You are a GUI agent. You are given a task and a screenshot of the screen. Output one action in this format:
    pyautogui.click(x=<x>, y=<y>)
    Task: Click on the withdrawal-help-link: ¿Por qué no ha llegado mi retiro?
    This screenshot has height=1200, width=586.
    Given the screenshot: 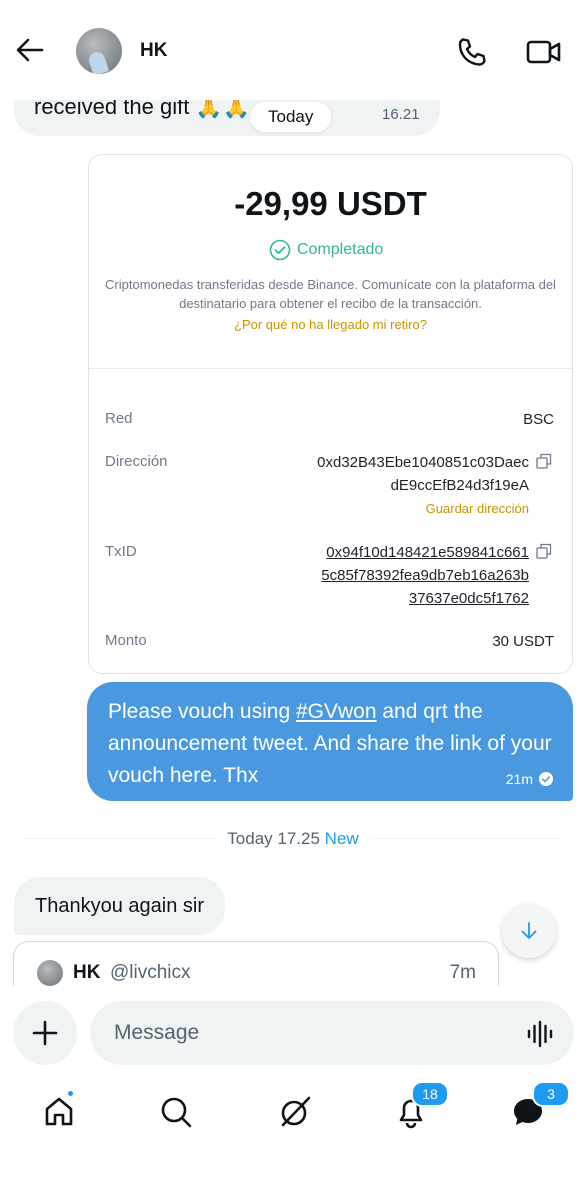 What is the action you would take?
    pyautogui.click(x=330, y=324)
    